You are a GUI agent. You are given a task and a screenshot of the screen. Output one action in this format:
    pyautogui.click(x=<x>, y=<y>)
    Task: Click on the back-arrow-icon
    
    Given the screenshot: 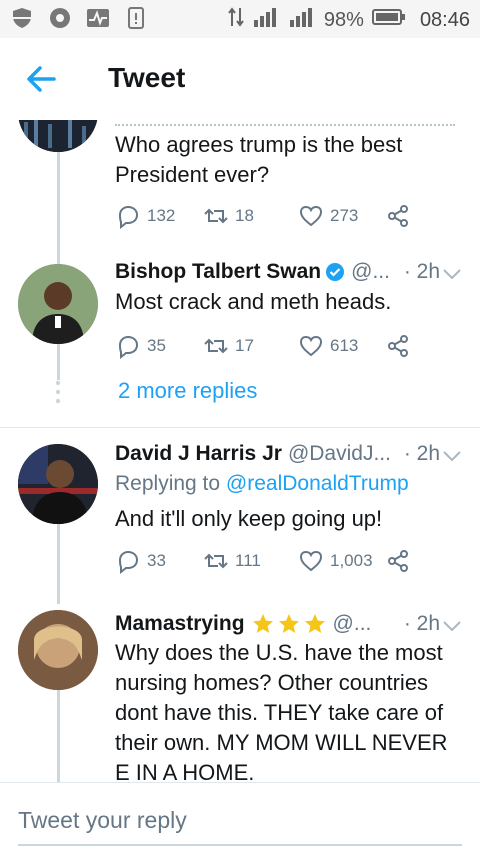 What is the action you would take?
    pyautogui.click(x=41, y=79)
    